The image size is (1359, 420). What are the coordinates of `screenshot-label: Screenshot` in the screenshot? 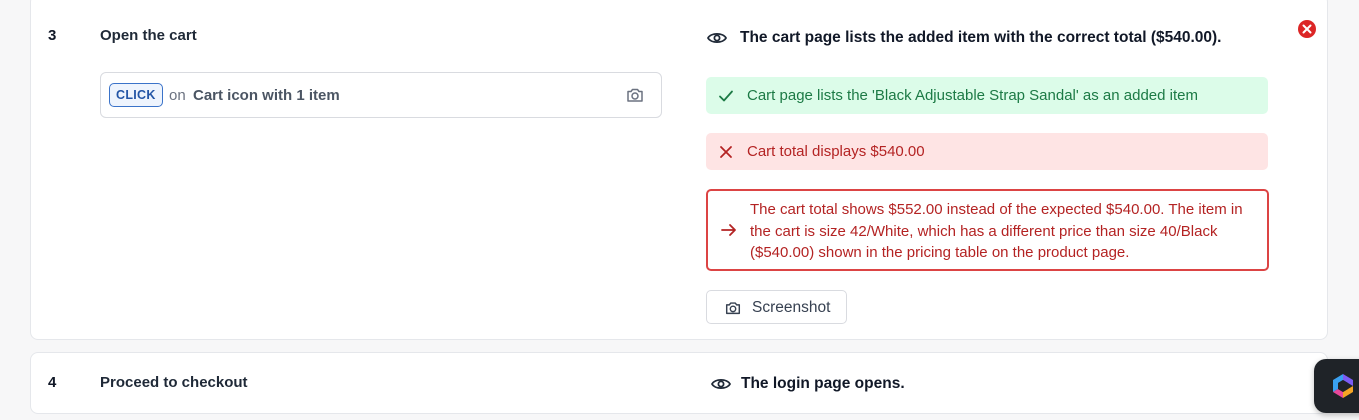 It's located at (791, 307).